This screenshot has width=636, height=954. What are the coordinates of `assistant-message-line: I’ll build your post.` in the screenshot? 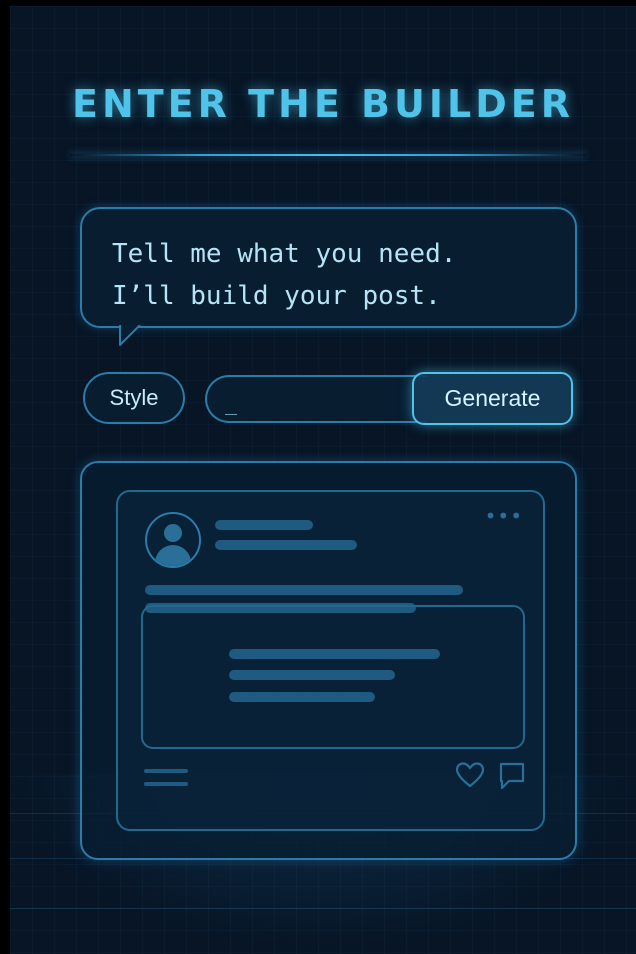 It's located at (276, 296).